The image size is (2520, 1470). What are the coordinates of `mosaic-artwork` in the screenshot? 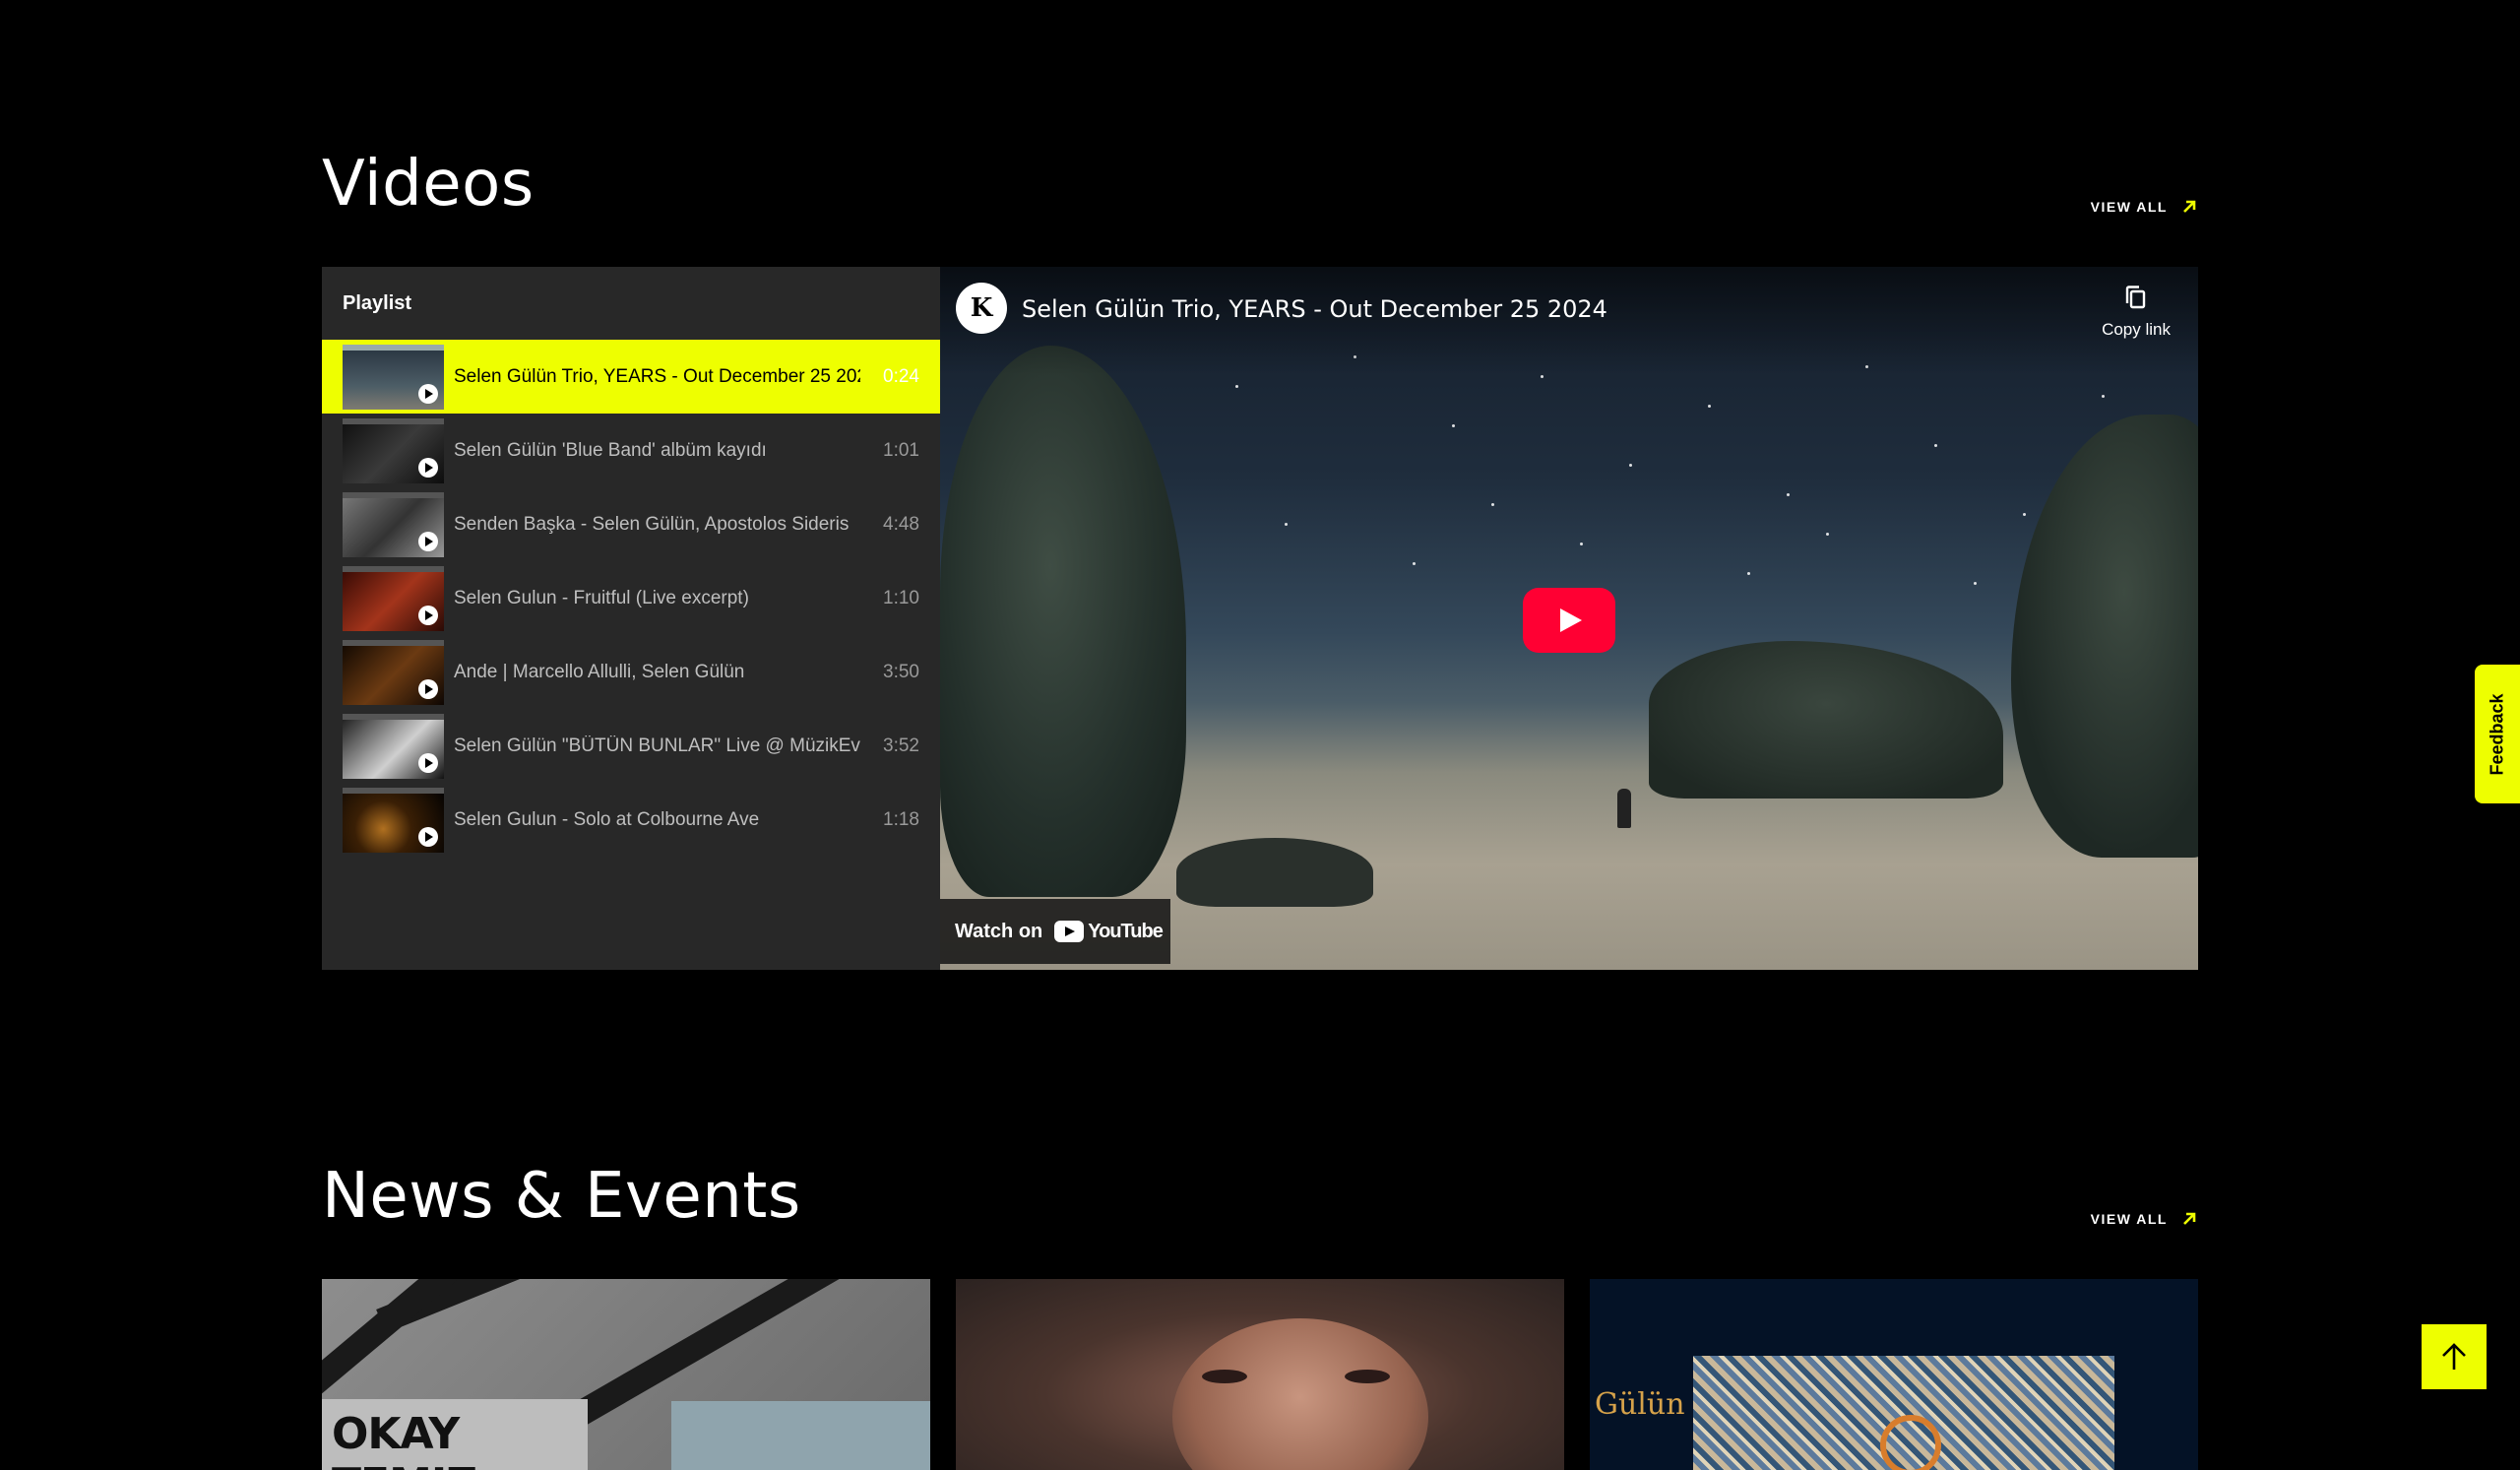 It's located at (1903, 1413).